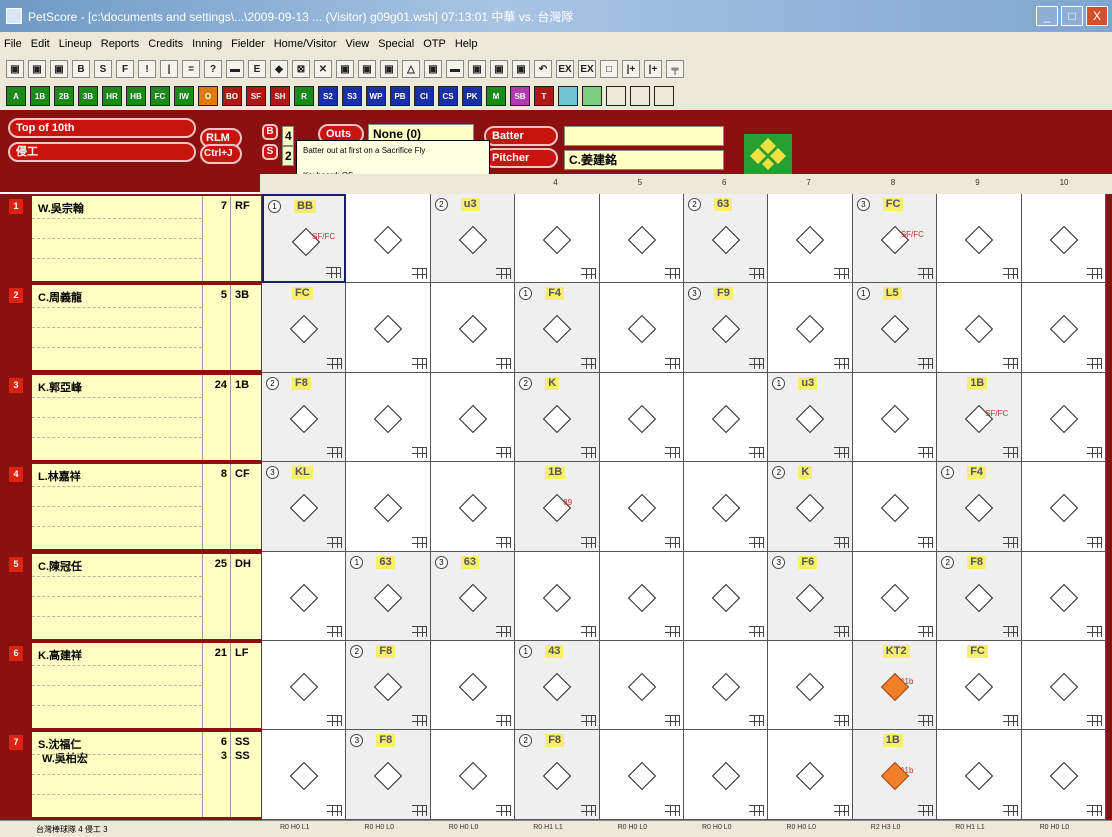 The height and width of the screenshot is (837, 1112). Describe the element at coordinates (557, 417) in the screenshot. I see `scorecard-cell: 2K` at that location.